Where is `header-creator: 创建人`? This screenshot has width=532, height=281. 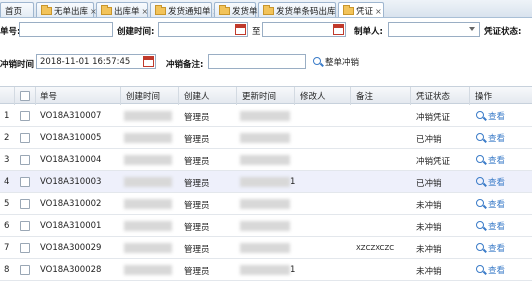
header-creator: 创建人 is located at coordinates (197, 96).